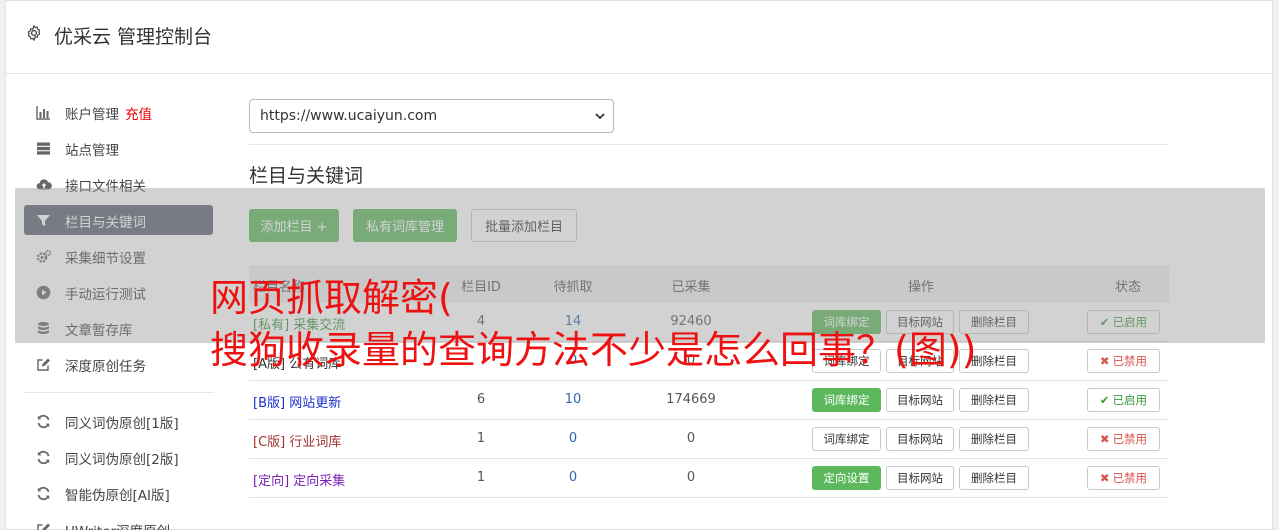  What do you see at coordinates (709, 144) in the screenshot?
I see `divider` at bounding box center [709, 144].